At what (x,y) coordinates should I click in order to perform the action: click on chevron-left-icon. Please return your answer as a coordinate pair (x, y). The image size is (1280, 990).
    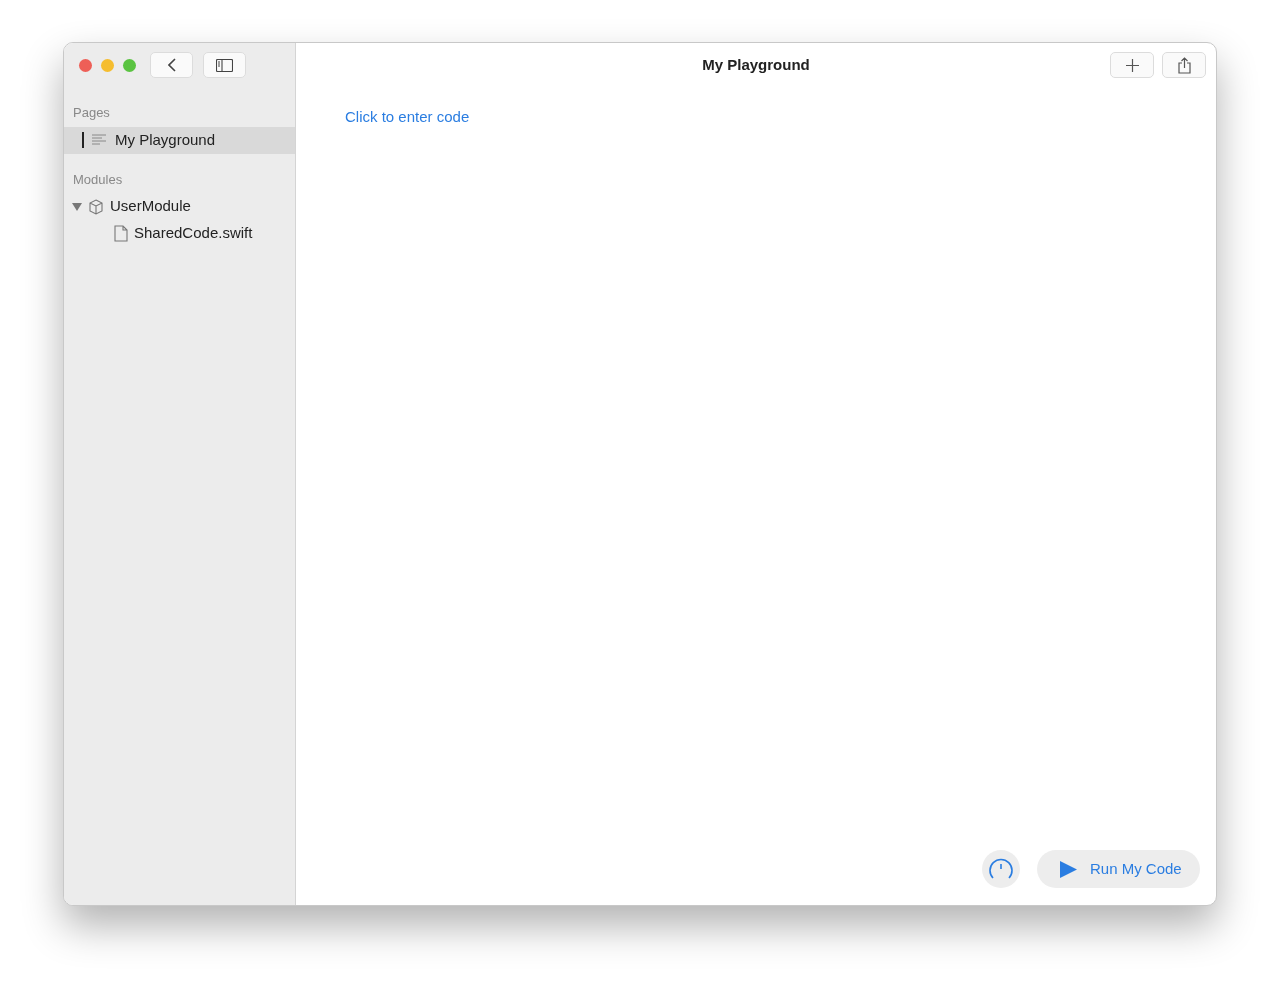
    Looking at the image, I should click on (171, 65).